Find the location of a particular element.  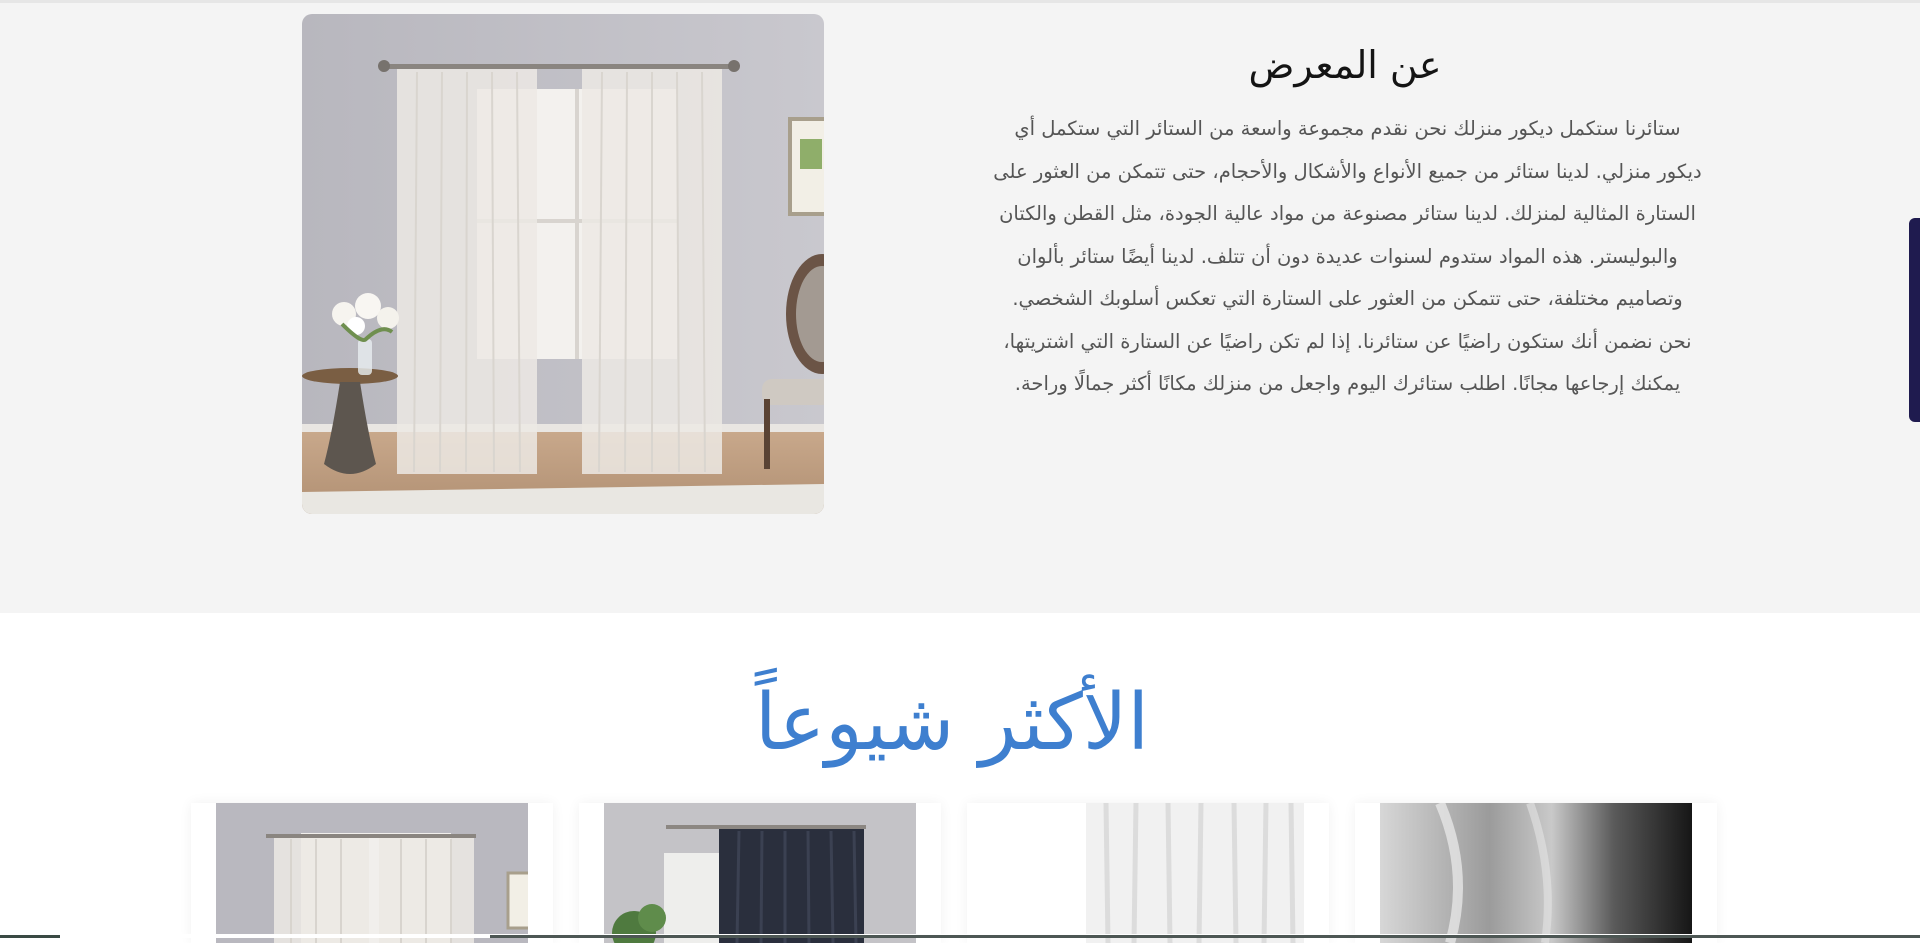

popular-section-title: الأكثر شيوعاً is located at coordinates (952, 723).